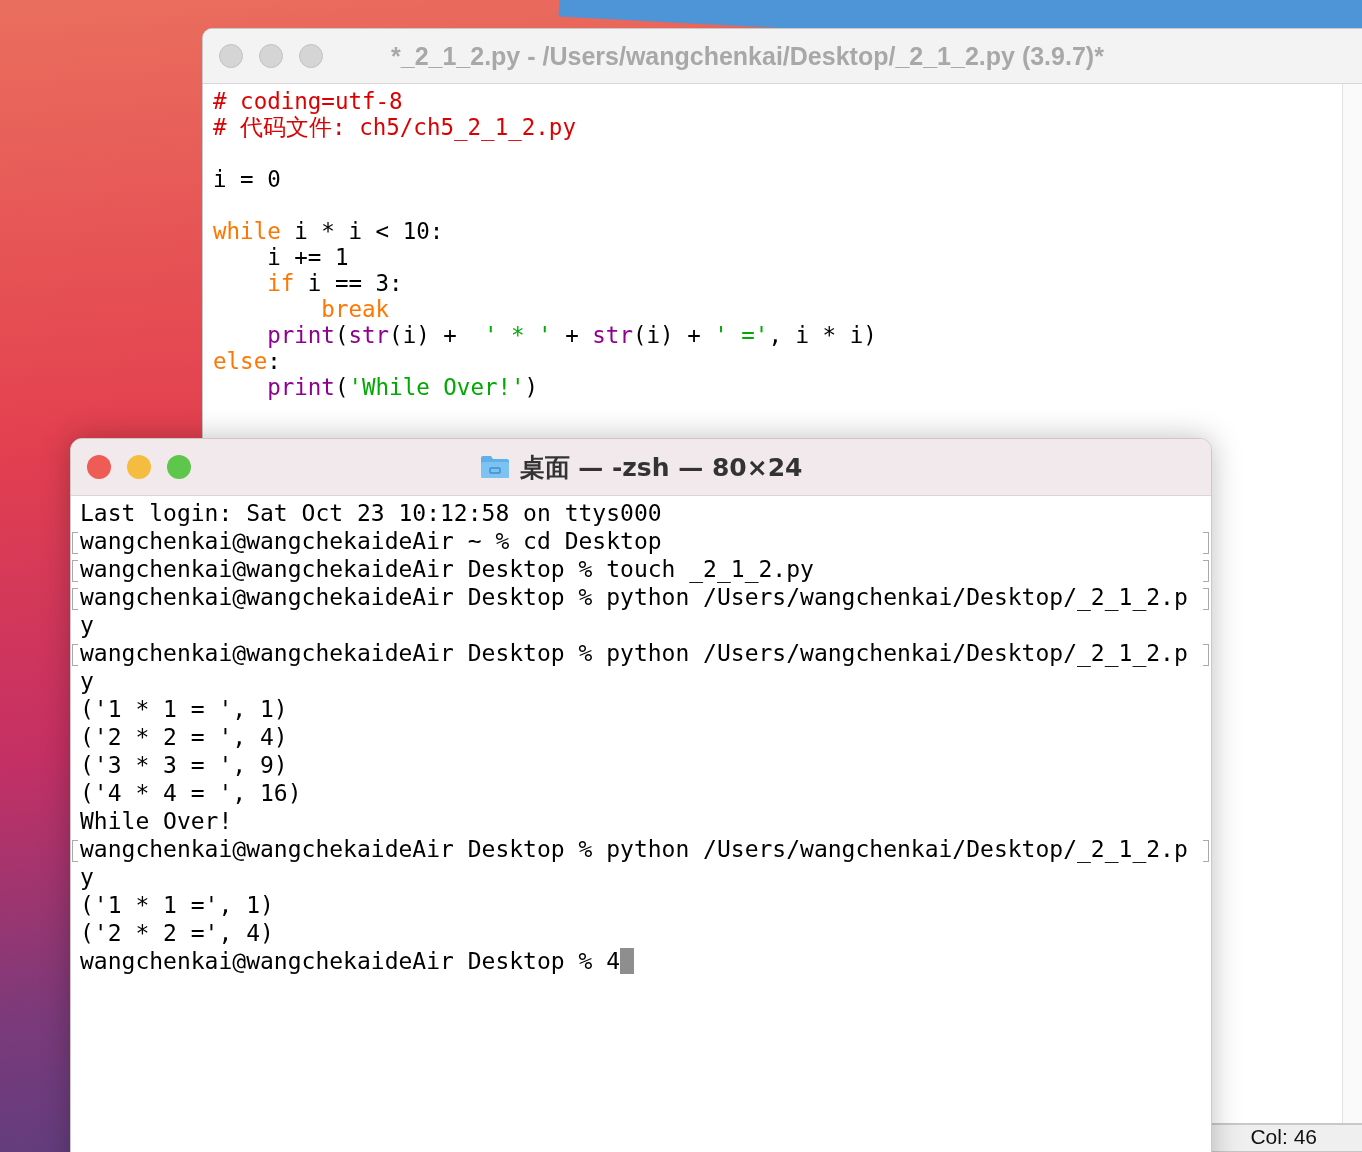 Image resolution: width=1362 pixels, height=1152 pixels. What do you see at coordinates (403, 387) in the screenshot?
I see `code-line: print('While Over!')` at bounding box center [403, 387].